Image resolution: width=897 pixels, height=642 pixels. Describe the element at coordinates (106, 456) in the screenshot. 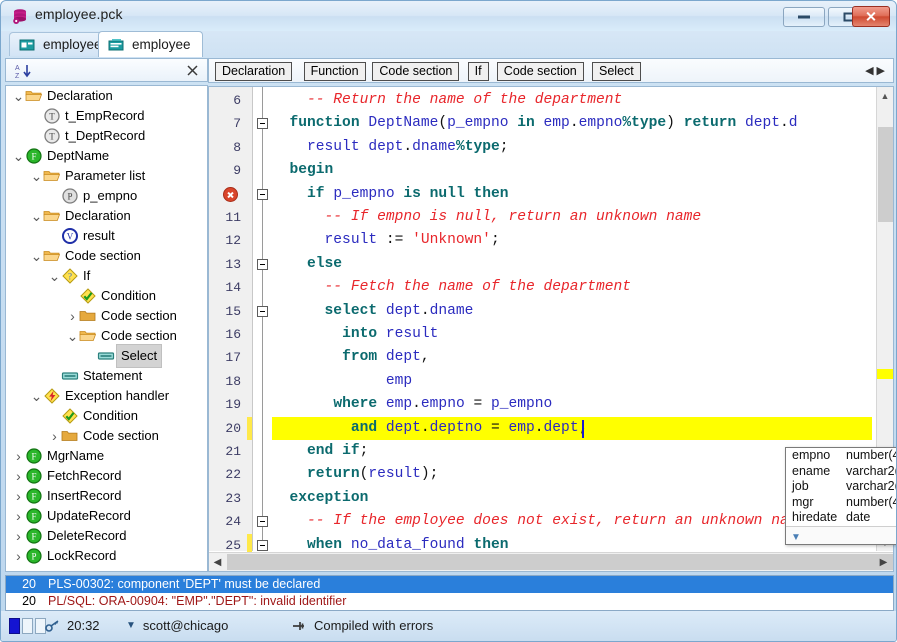

I see `tree-node-mgrname: › F MgrName` at that location.